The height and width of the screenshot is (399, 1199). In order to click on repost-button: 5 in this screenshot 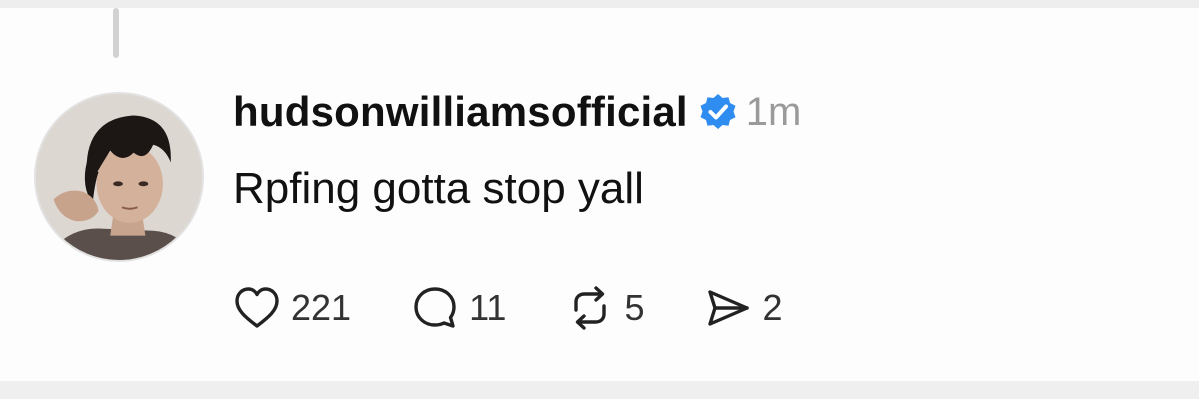, I will do `click(605, 308)`.